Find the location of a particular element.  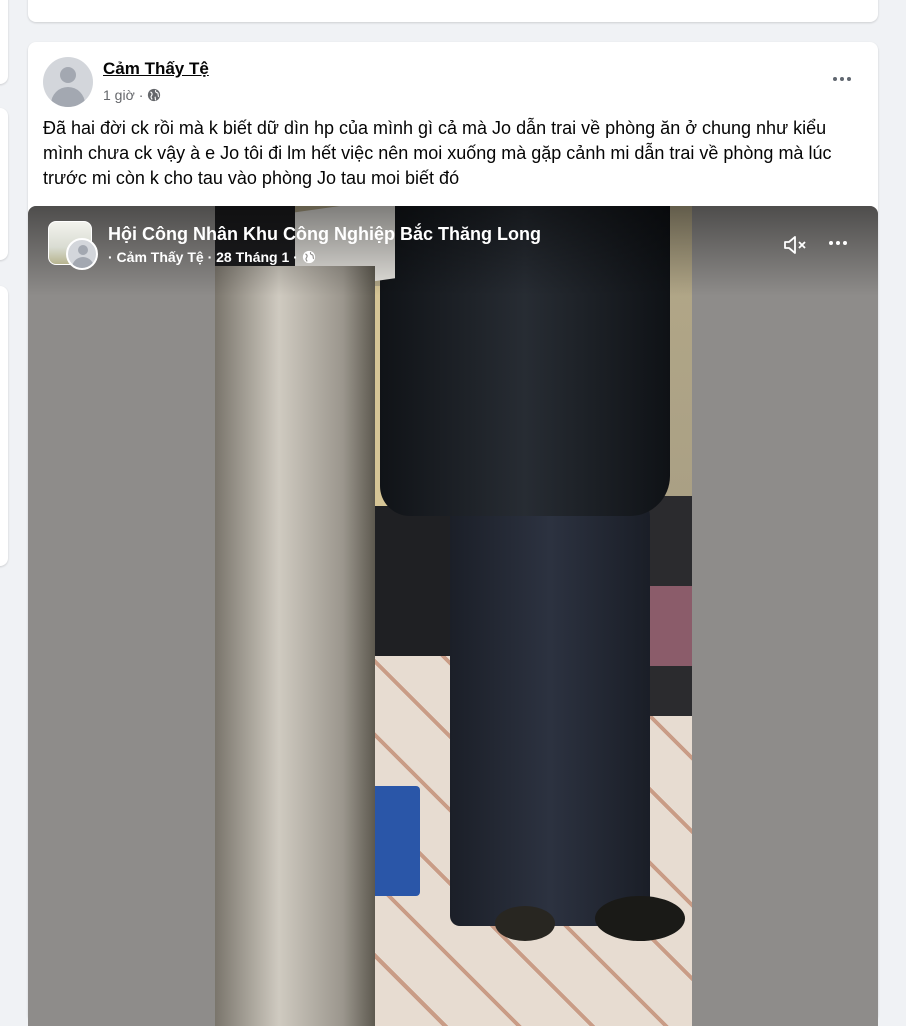

post-meta: 1 giờ · is located at coordinates (132, 95).